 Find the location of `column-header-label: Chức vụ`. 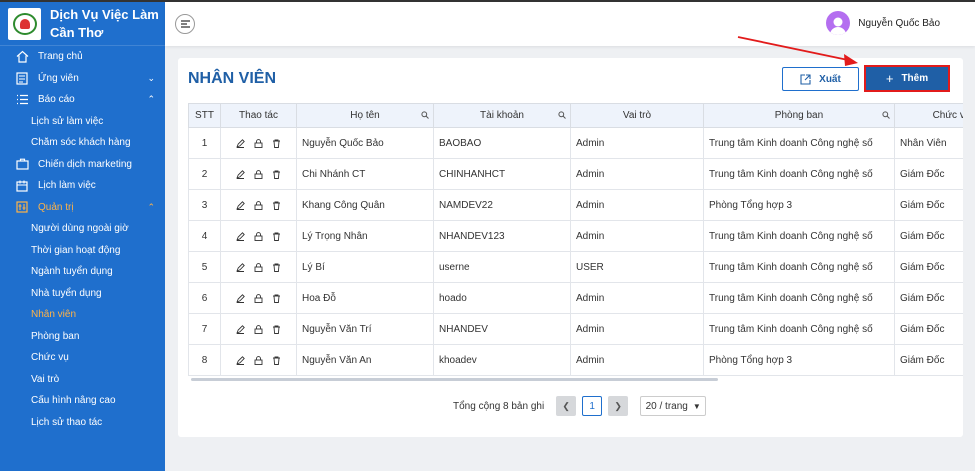

column-header-label: Chức vụ is located at coordinates (947, 115).